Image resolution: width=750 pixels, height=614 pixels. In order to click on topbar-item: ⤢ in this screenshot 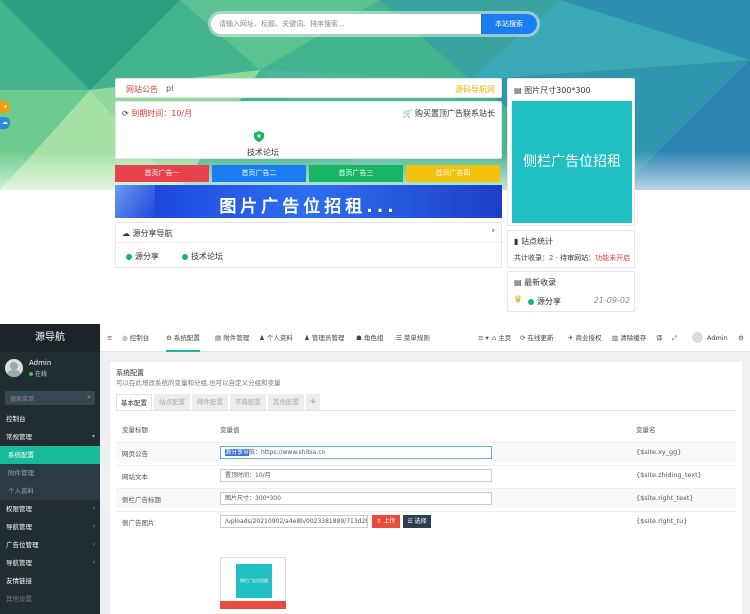, I will do `click(674, 338)`.